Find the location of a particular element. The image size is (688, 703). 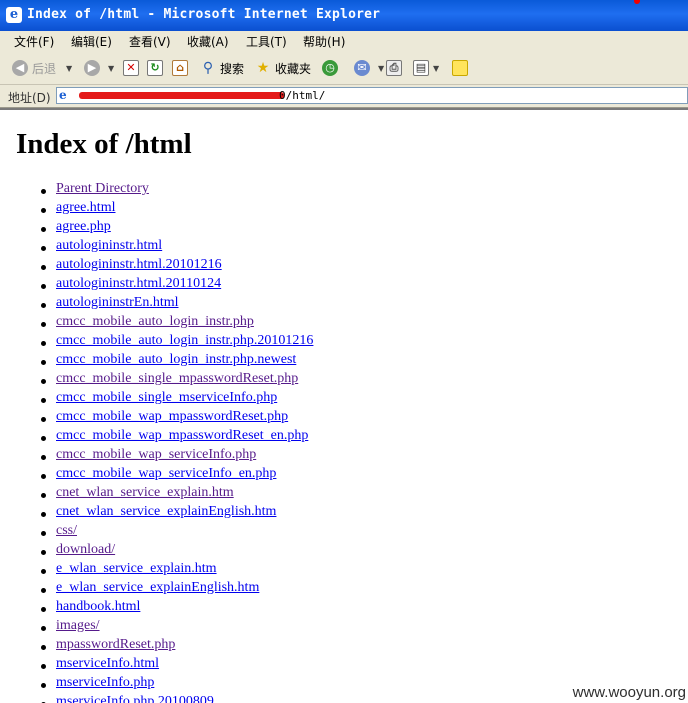

star-icon: ★ is located at coordinates (263, 68).